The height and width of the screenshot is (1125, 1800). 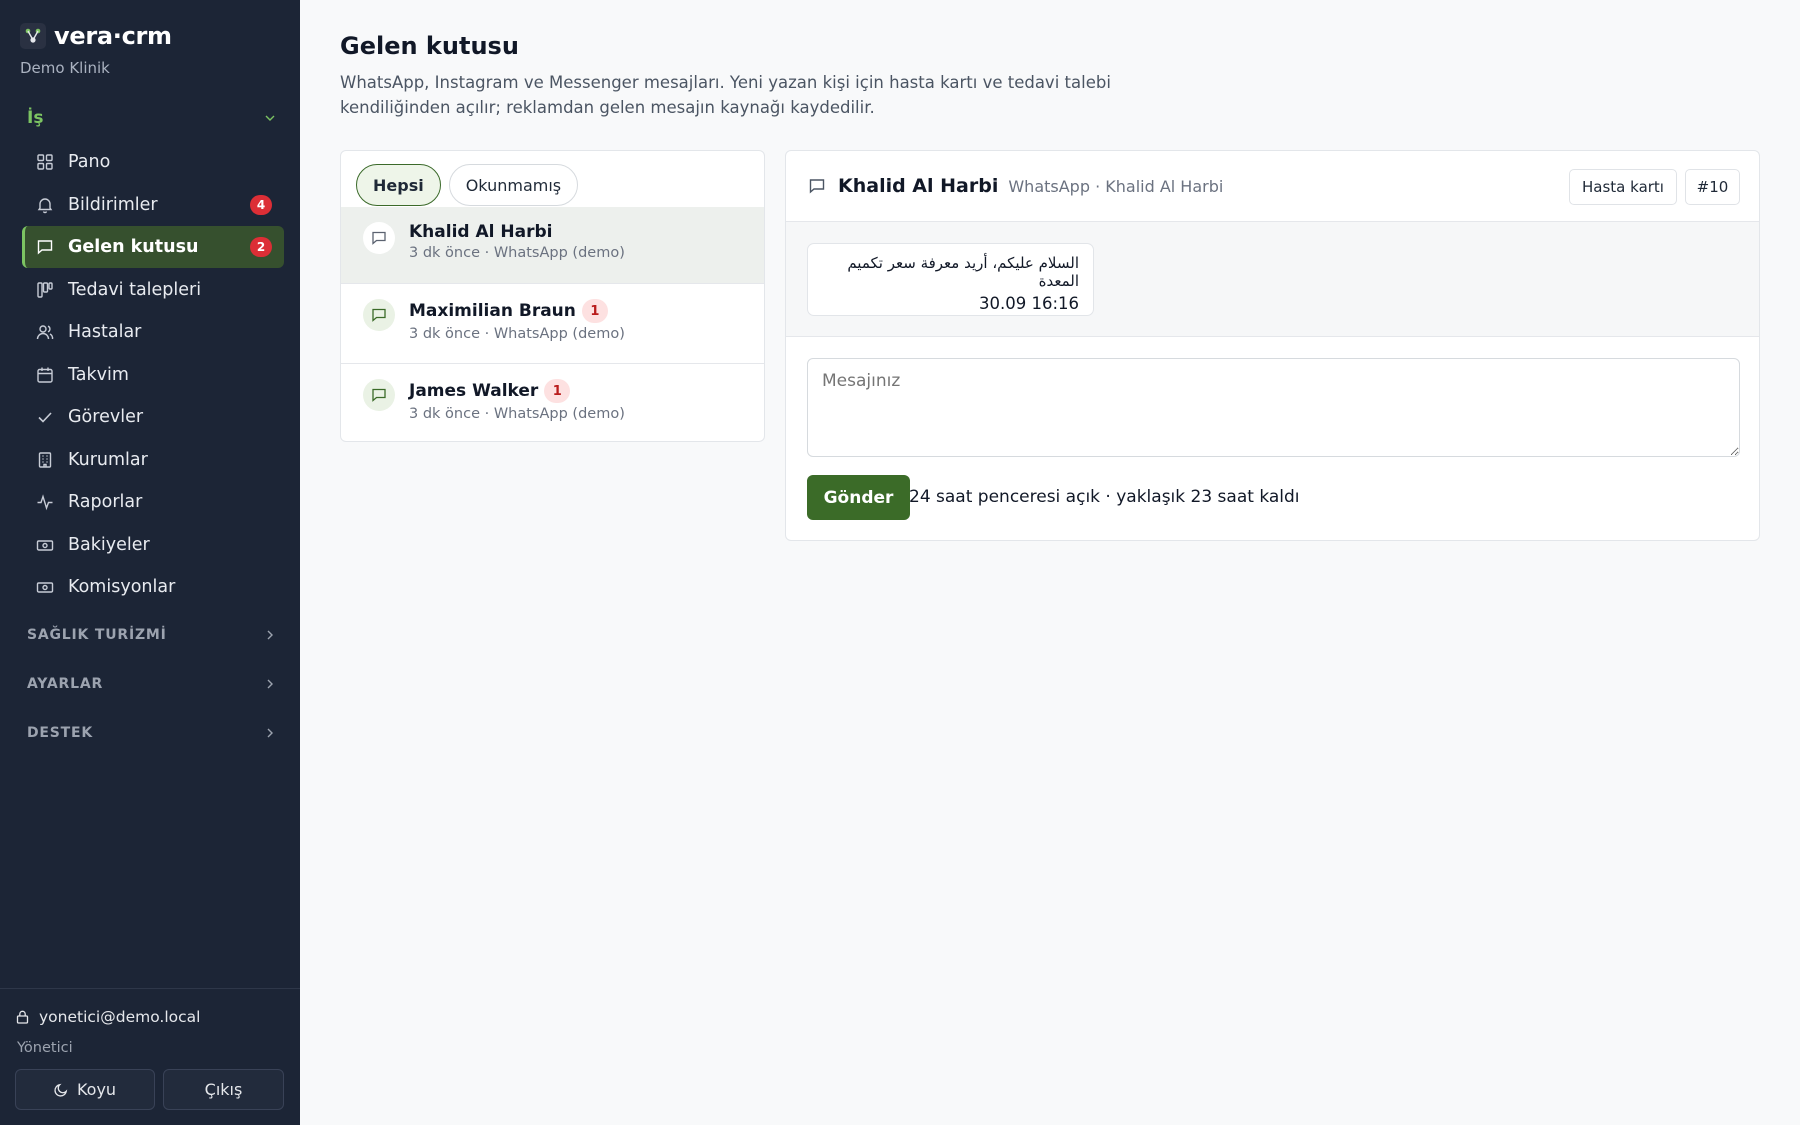 I want to click on conversation-name: Maximilian Braun, so click(x=492, y=311).